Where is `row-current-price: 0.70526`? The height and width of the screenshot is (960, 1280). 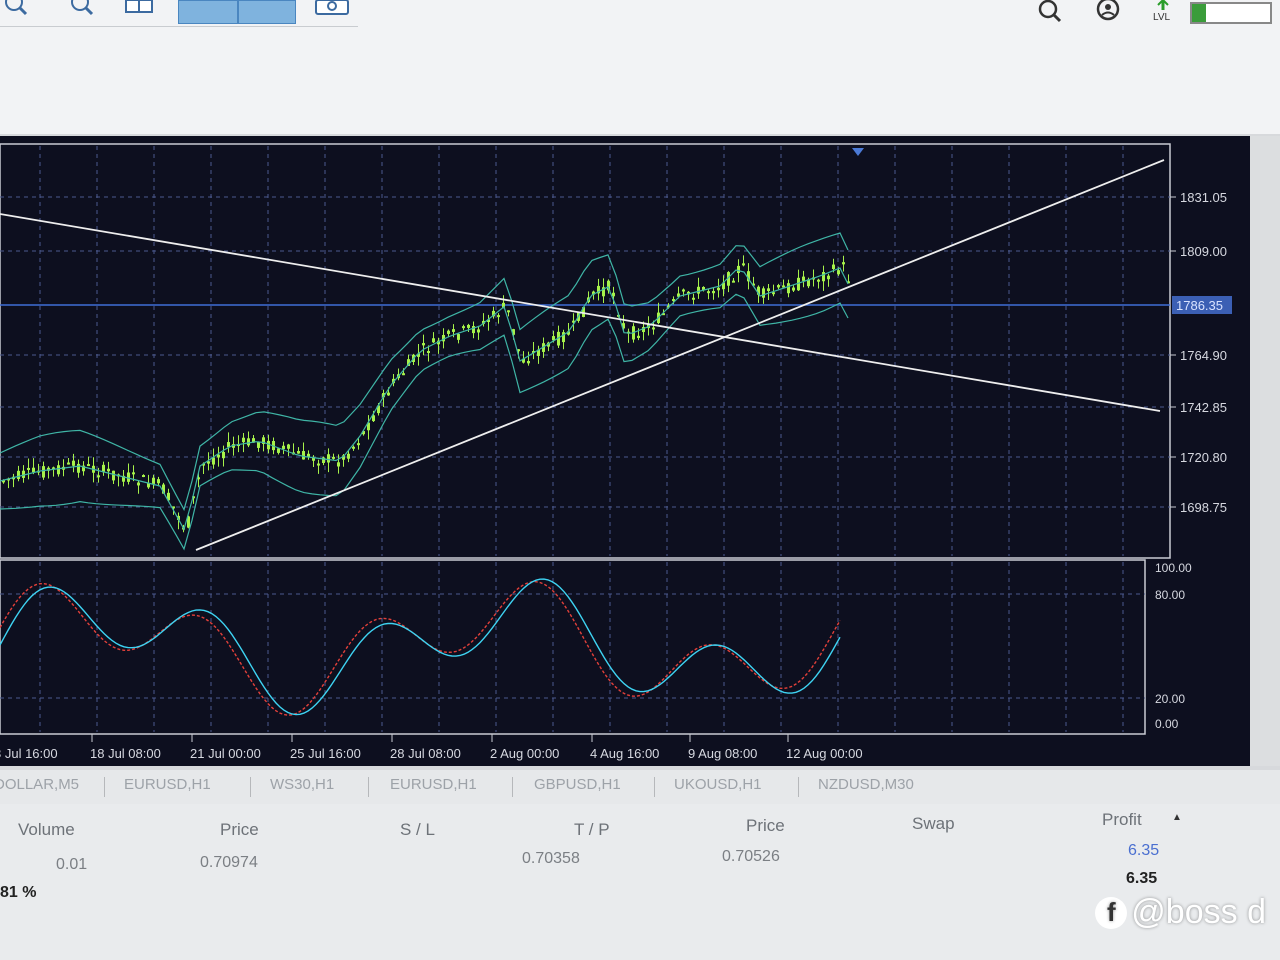
row-current-price: 0.70526 is located at coordinates (751, 856).